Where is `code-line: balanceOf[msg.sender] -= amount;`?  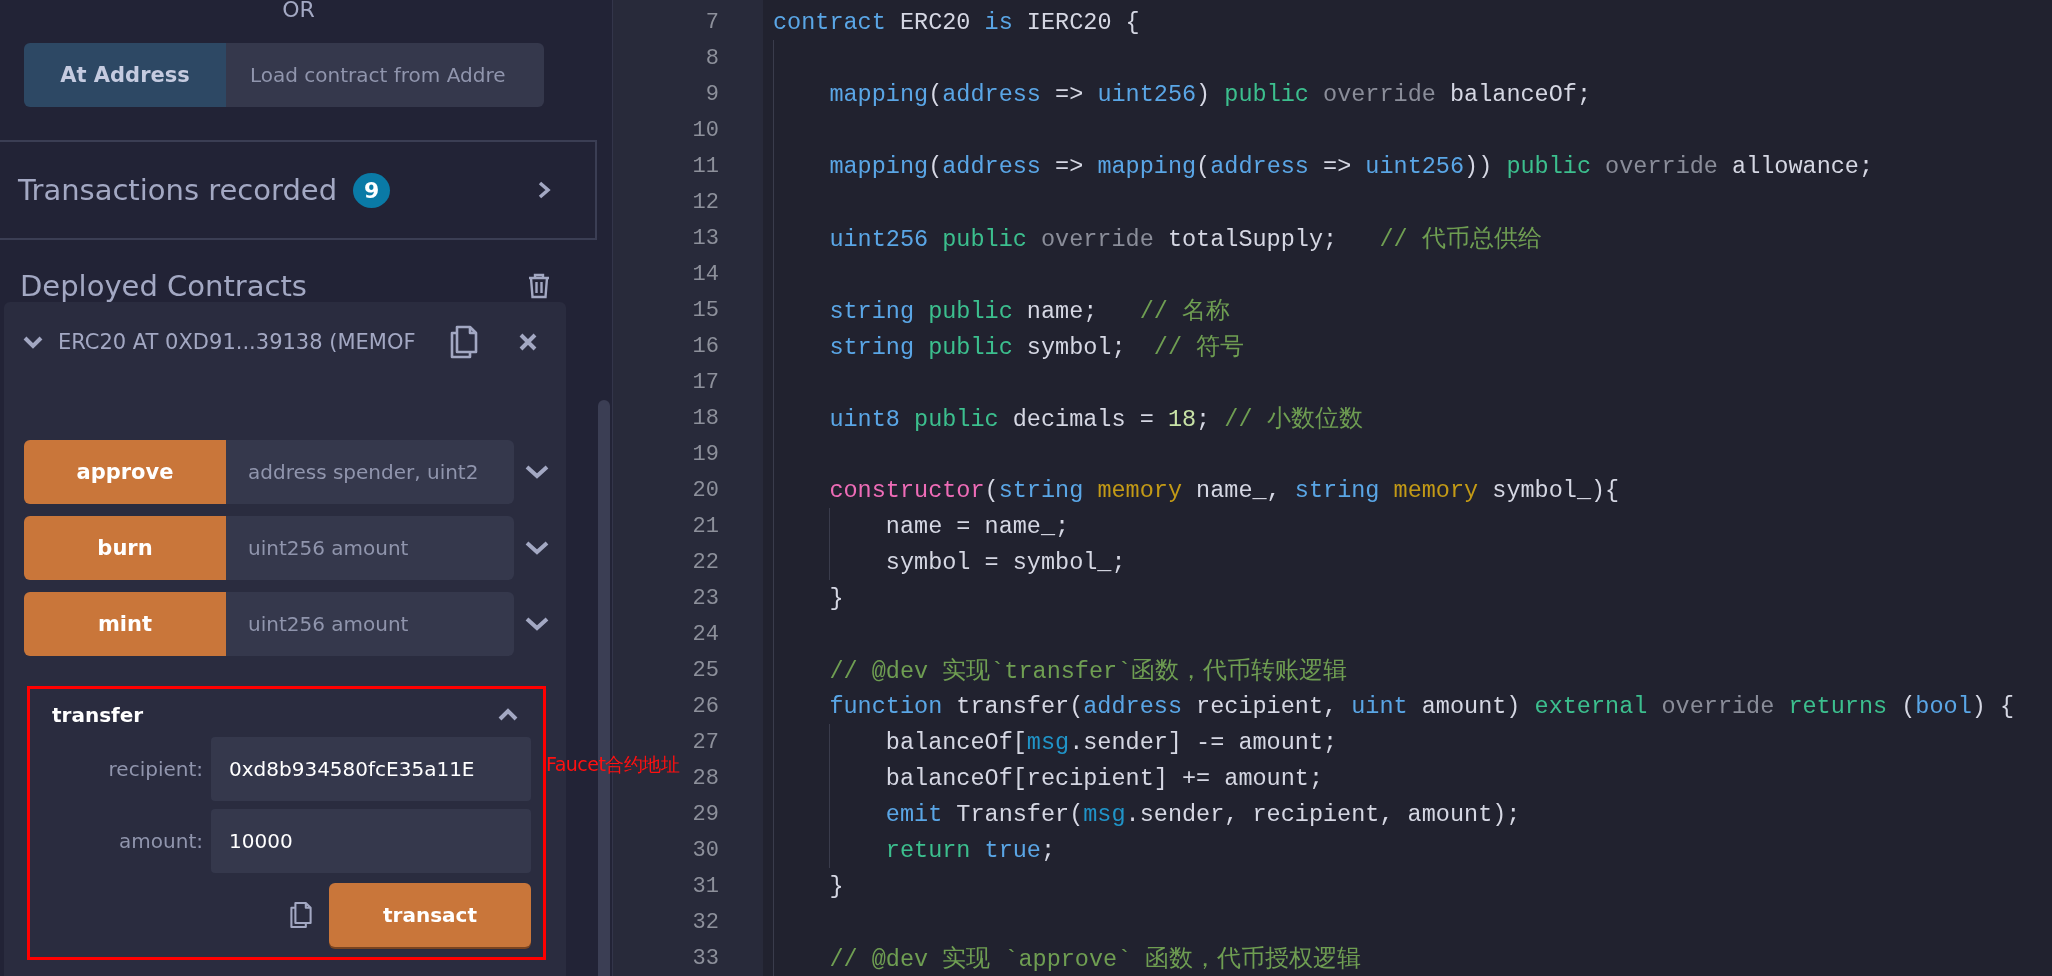 code-line: balanceOf[msg.sender] -= amount; is located at coordinates (1111, 742).